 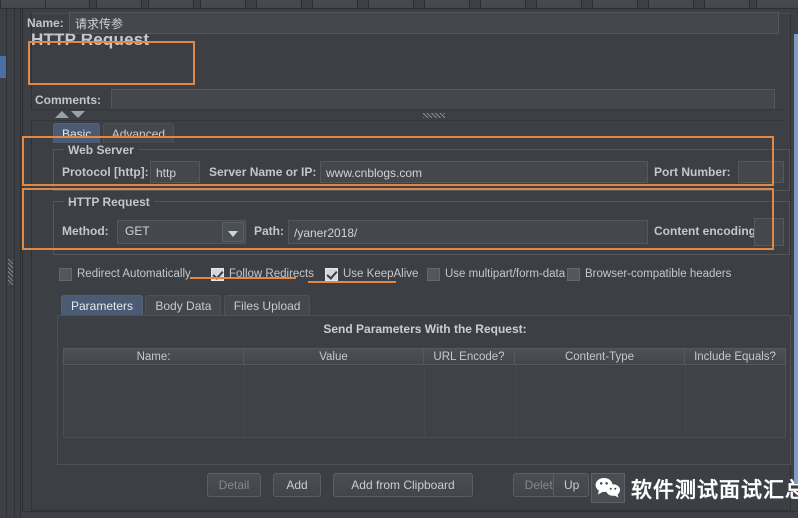 I want to click on highlight-follow-redirects, so click(x=243, y=278).